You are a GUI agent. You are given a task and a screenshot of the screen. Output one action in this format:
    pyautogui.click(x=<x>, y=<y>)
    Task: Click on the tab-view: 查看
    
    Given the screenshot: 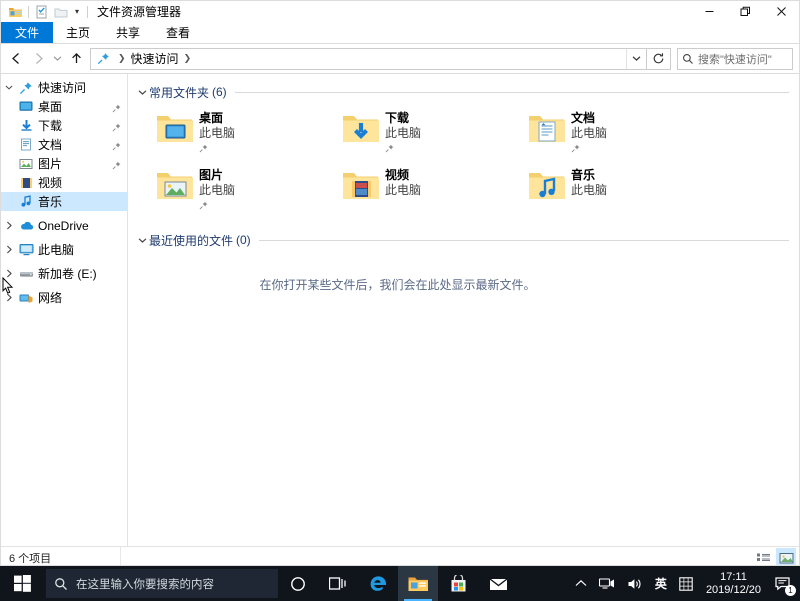 What is the action you would take?
    pyautogui.click(x=178, y=32)
    